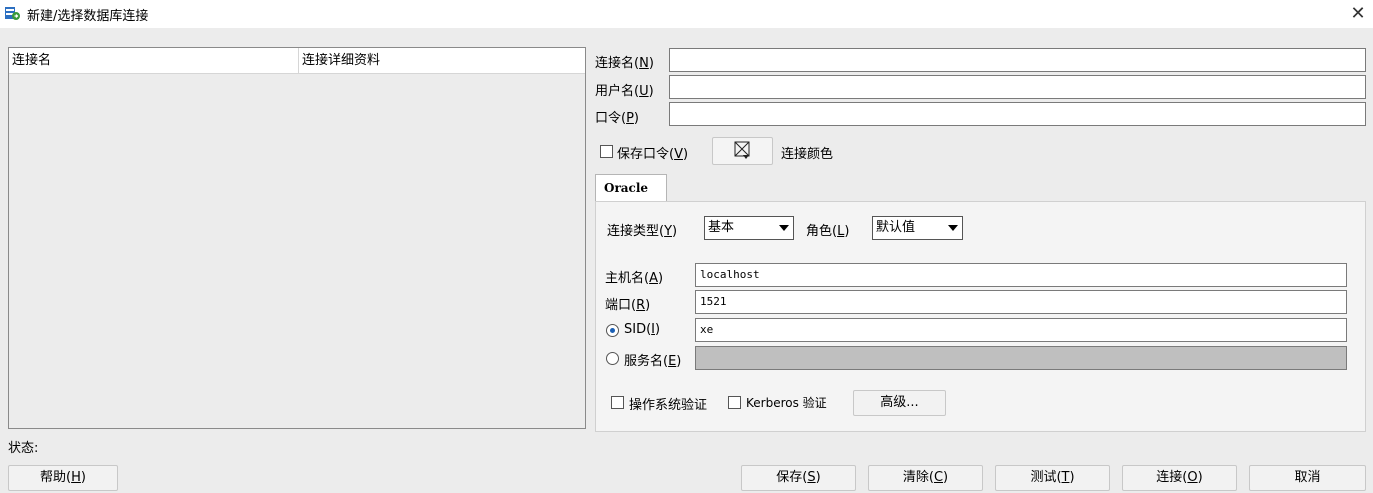 The height and width of the screenshot is (493, 1373). Describe the element at coordinates (1021, 330) in the screenshot. I see `sid-input: xe` at that location.